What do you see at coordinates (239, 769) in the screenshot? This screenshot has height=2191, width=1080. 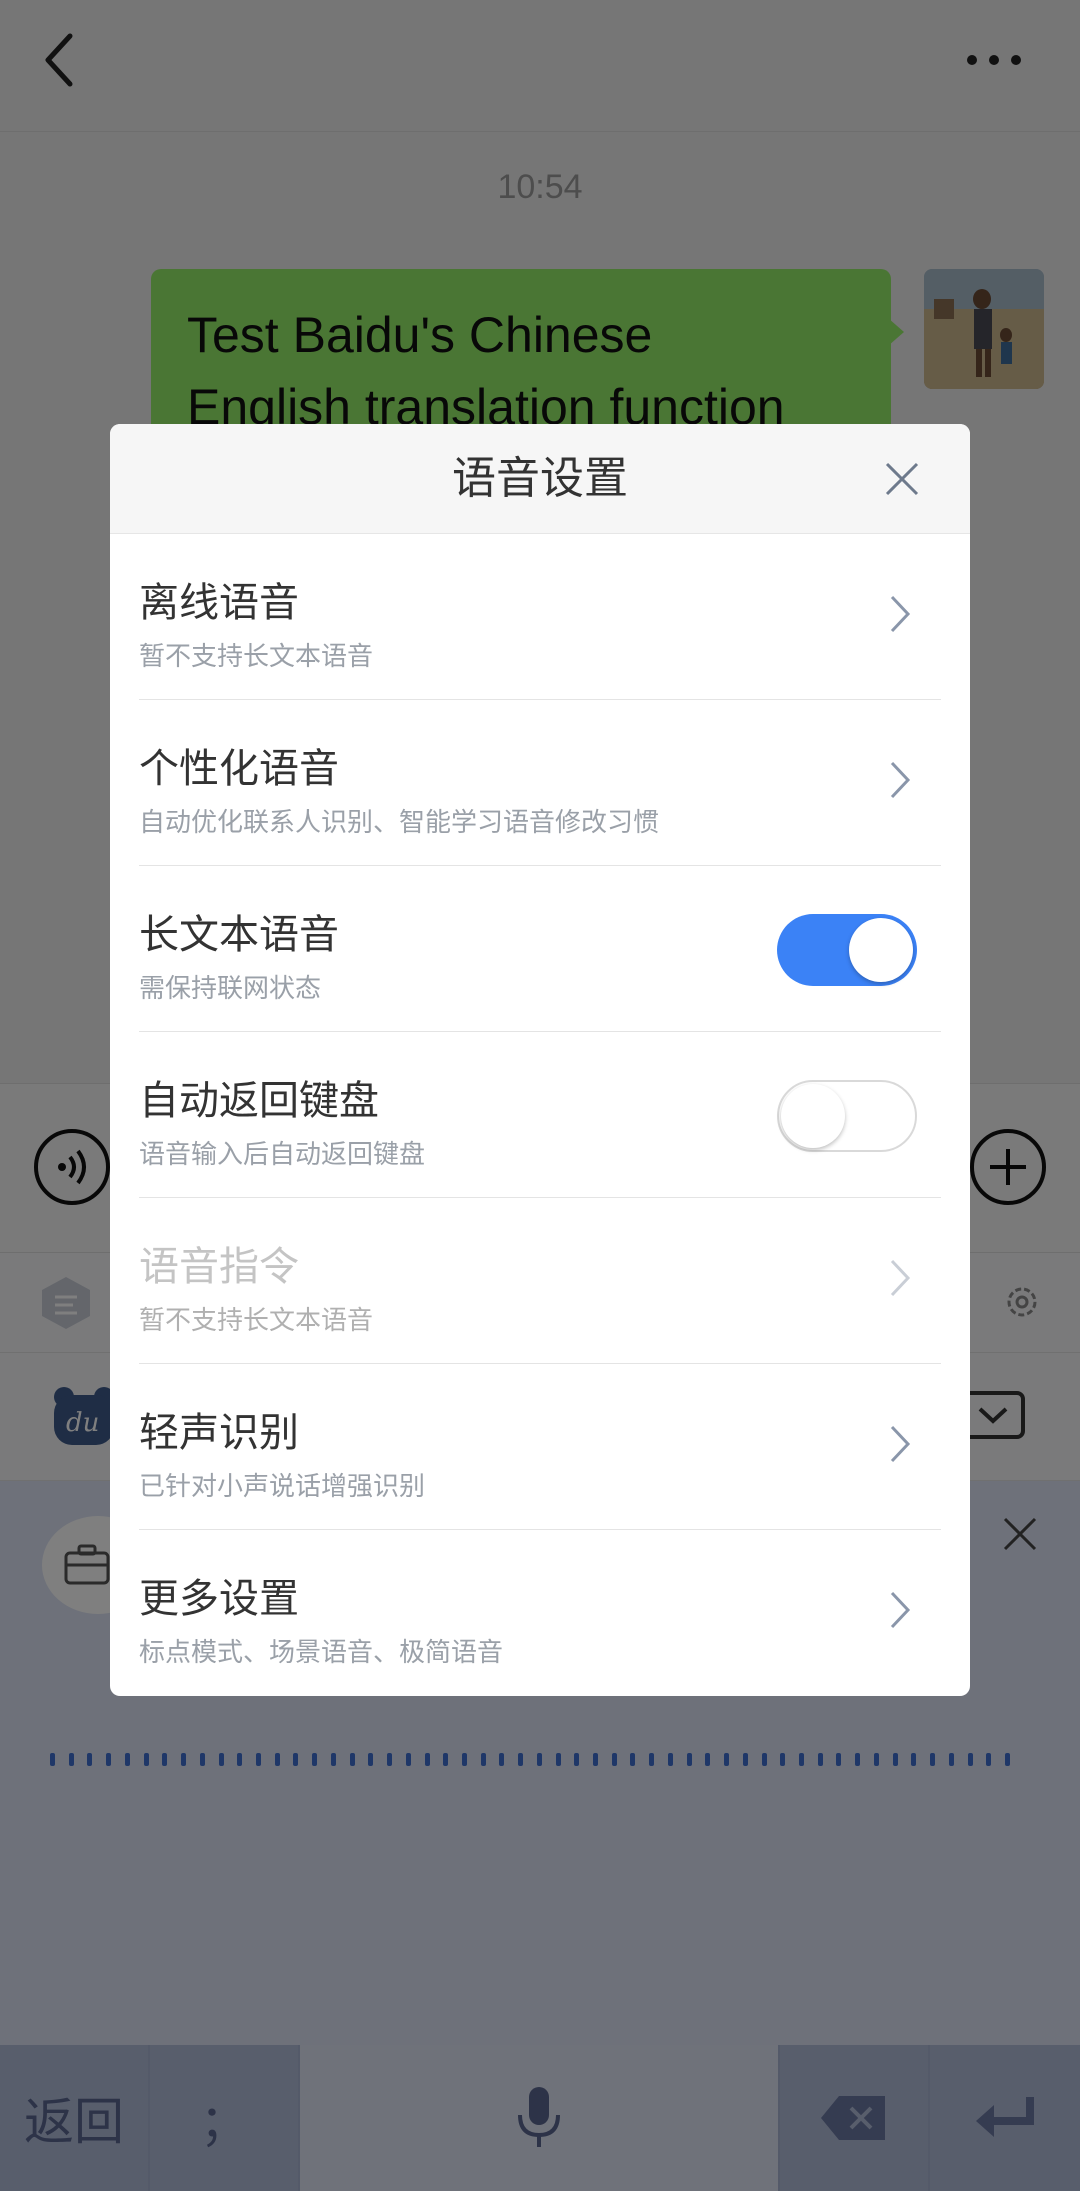 I see `setting-title: 个性化语音` at bounding box center [239, 769].